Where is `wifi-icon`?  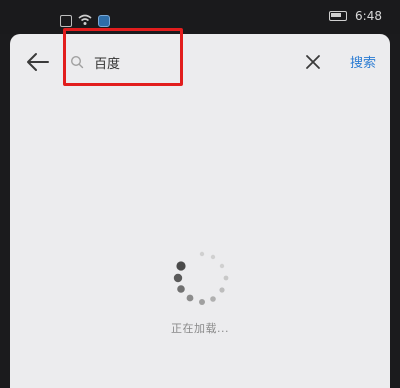
wifi-icon is located at coordinates (85, 20).